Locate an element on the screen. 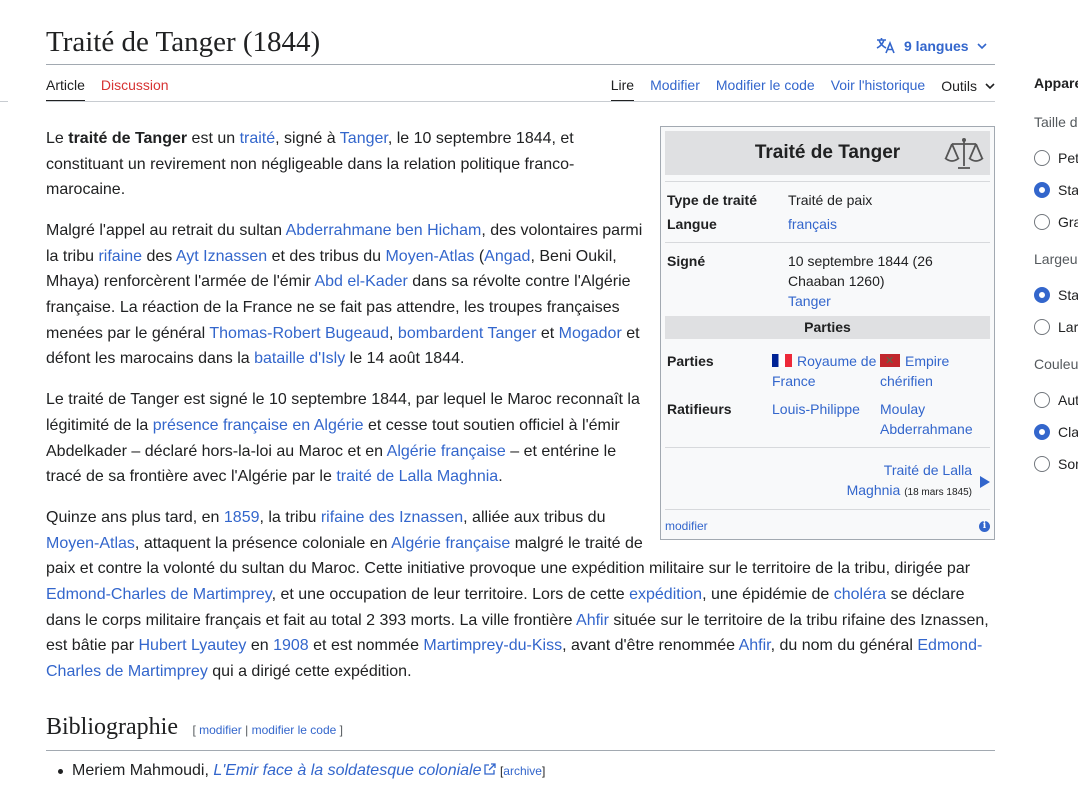 Image resolution: width=1078 pixels, height=794 pixels. radio-label: Sombre is located at coordinates (1068, 464).